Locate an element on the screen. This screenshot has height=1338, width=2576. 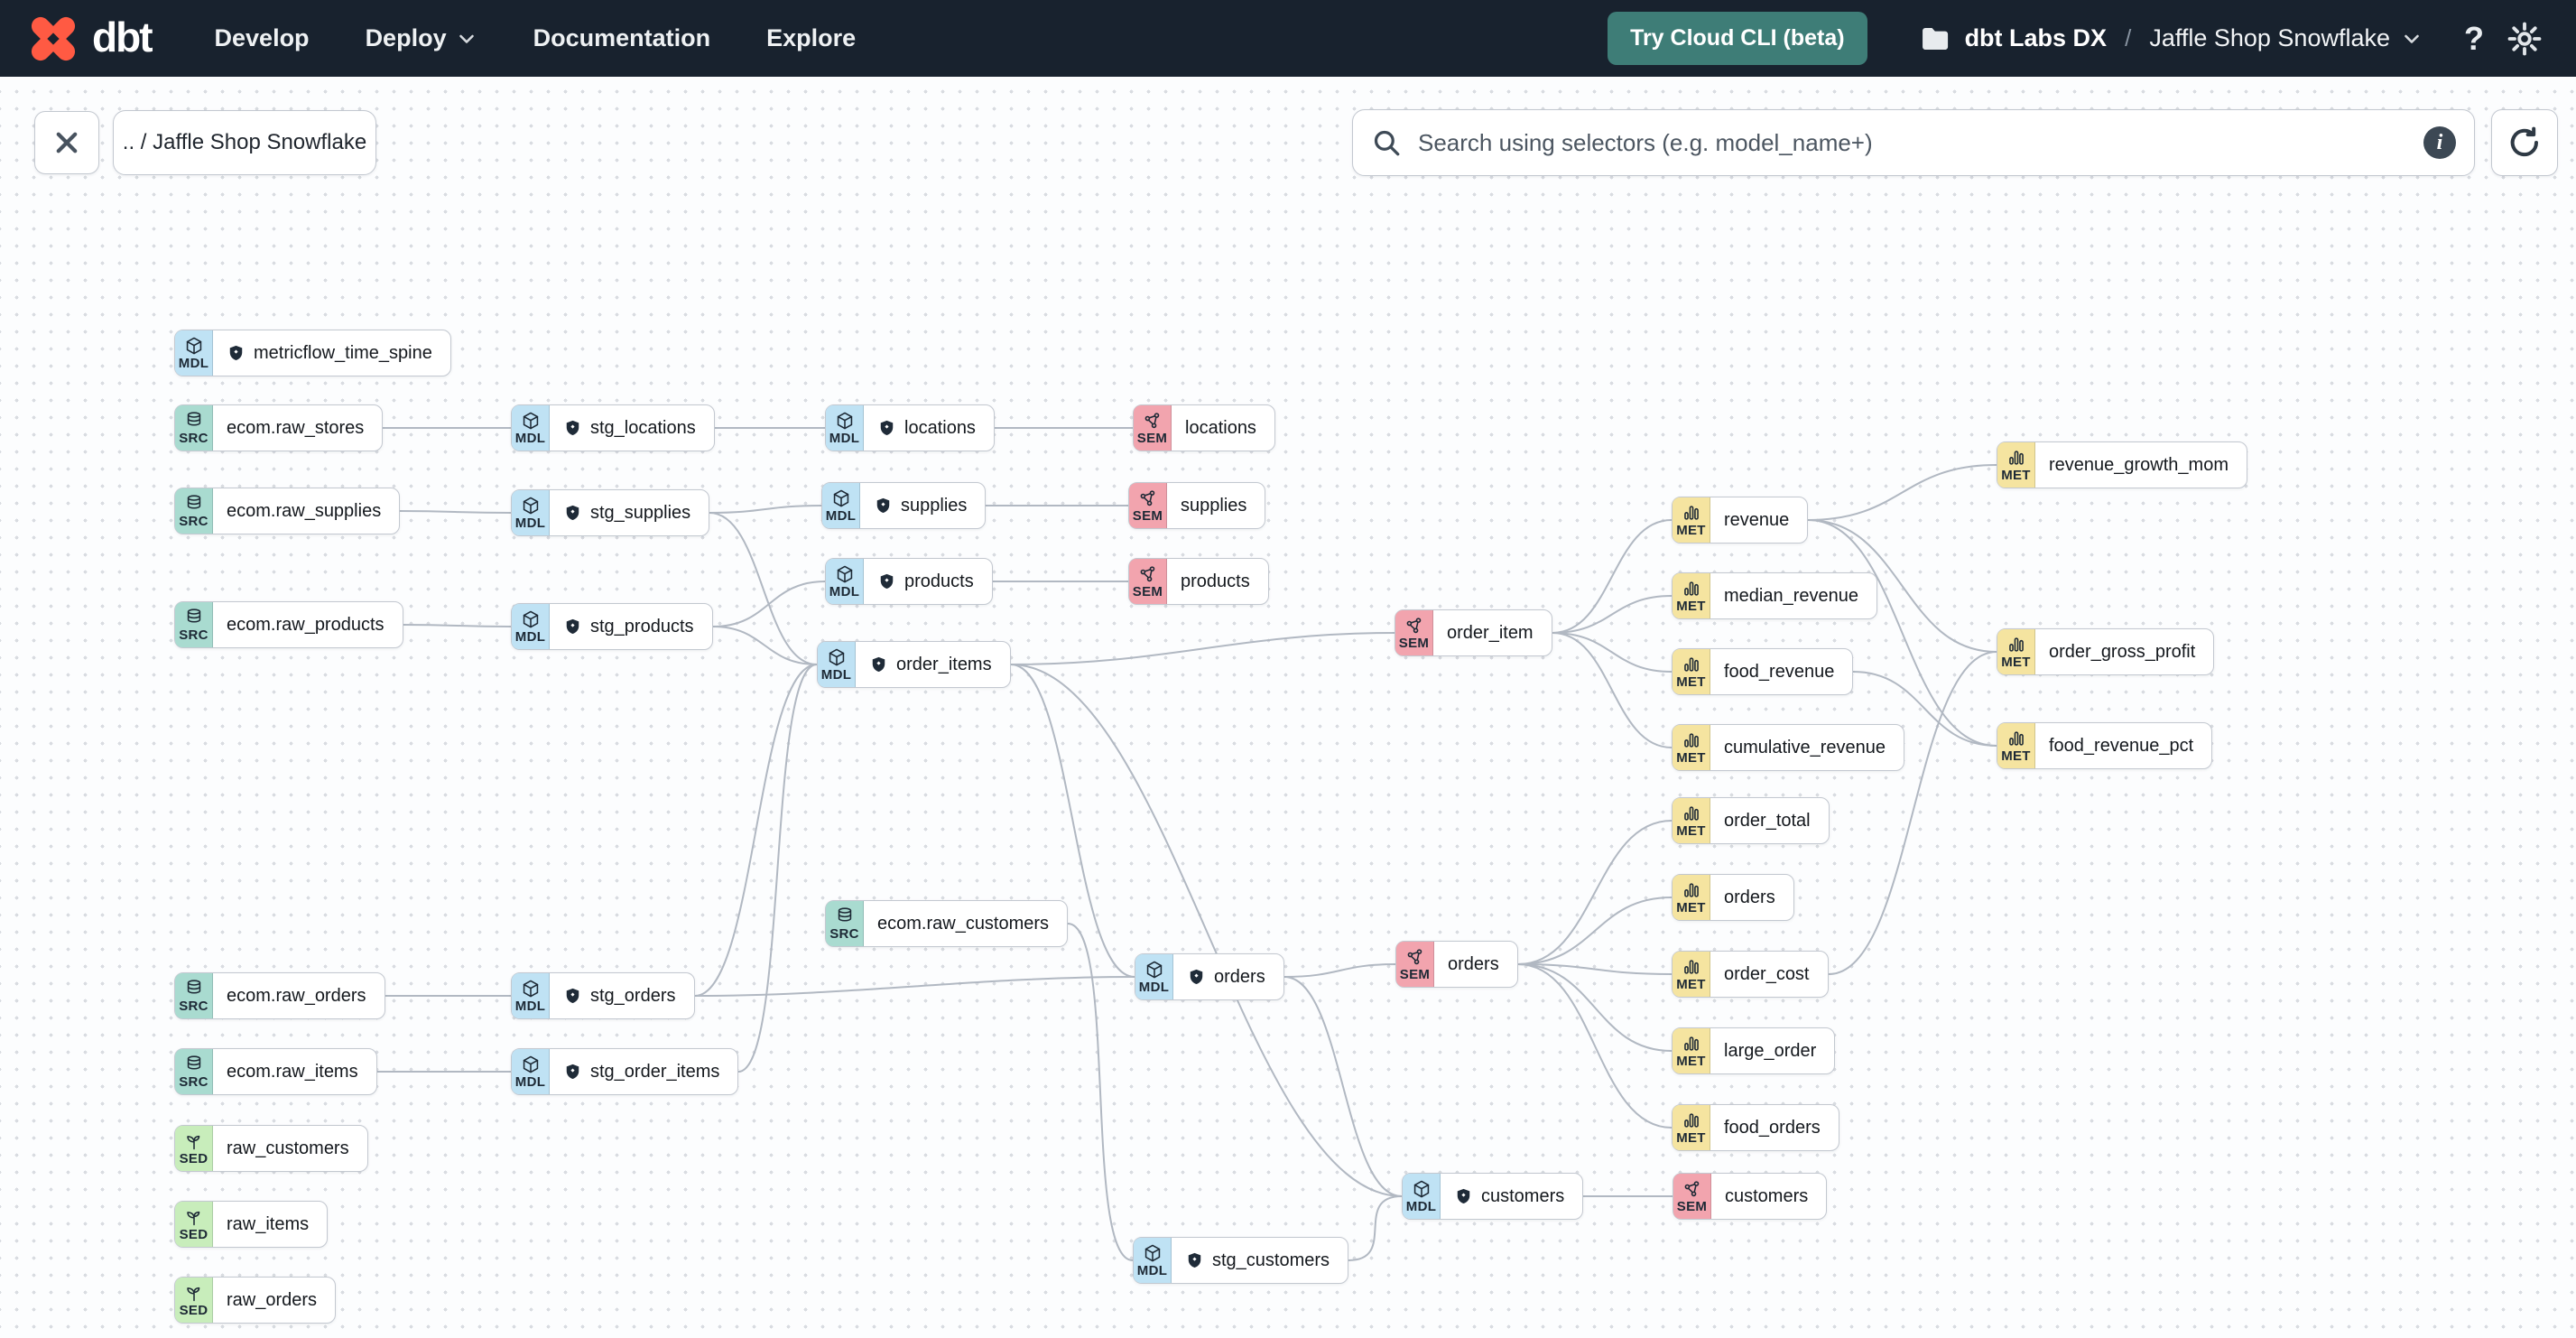
node-supplies: MDL supplies is located at coordinates (904, 505).